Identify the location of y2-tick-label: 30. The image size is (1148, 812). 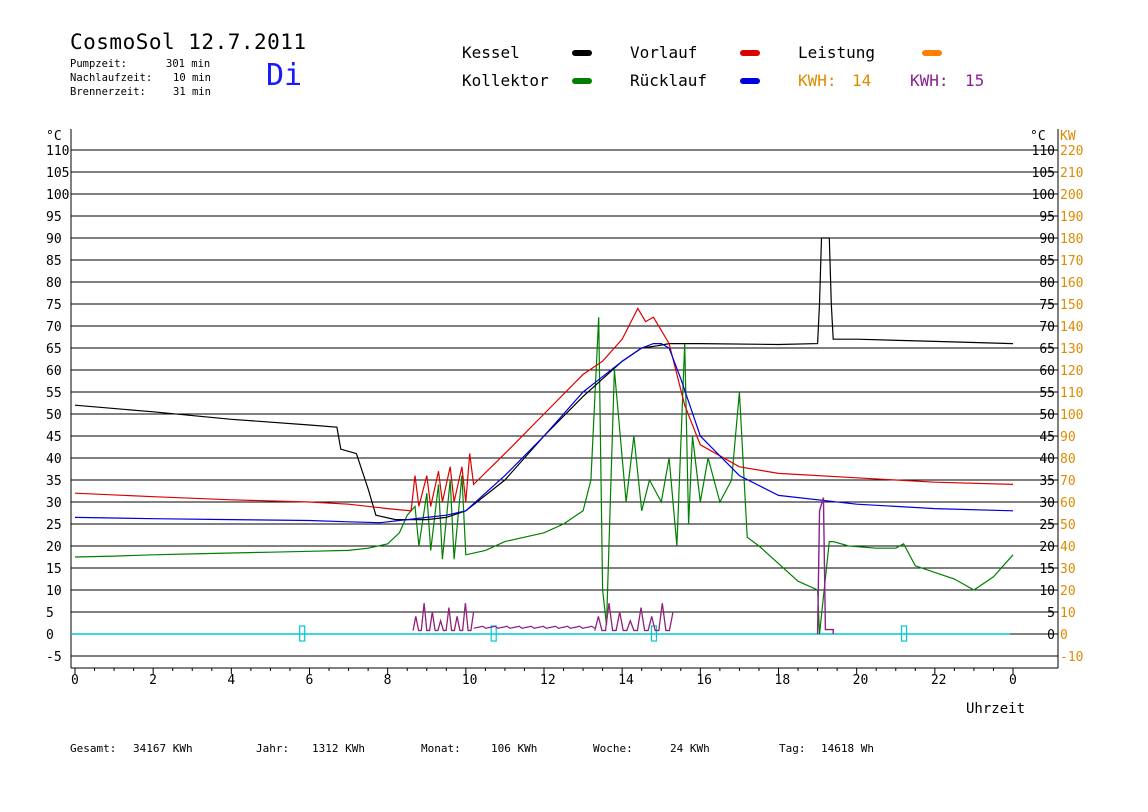
(1068, 569).